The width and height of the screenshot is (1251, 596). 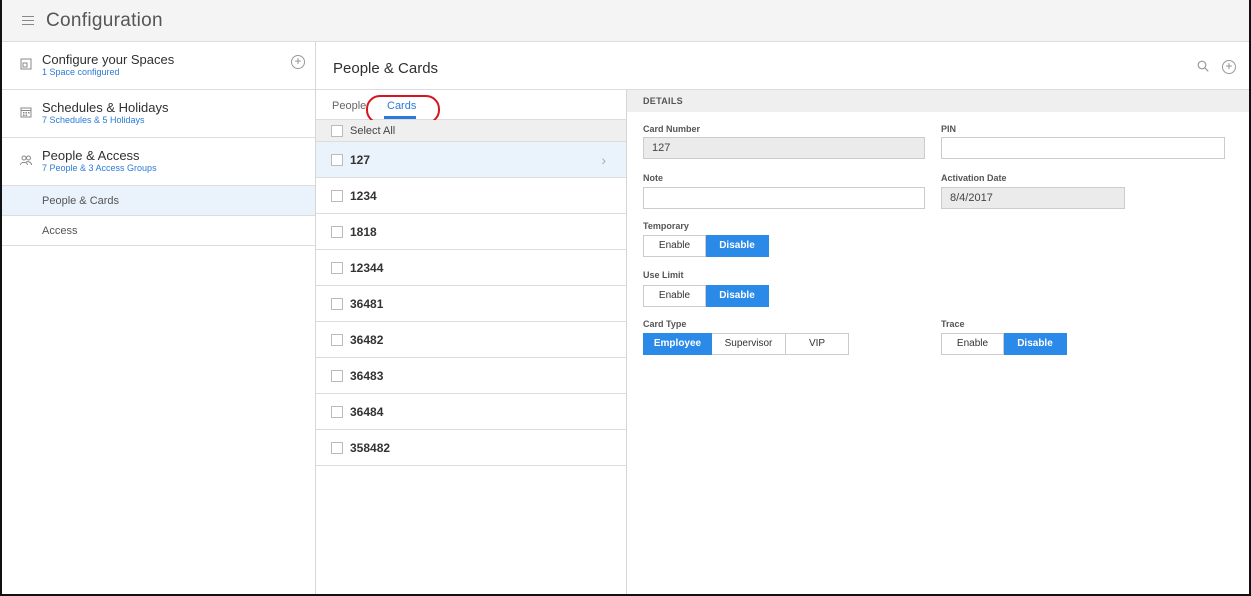 I want to click on list-item: 36483, so click(x=471, y=376).